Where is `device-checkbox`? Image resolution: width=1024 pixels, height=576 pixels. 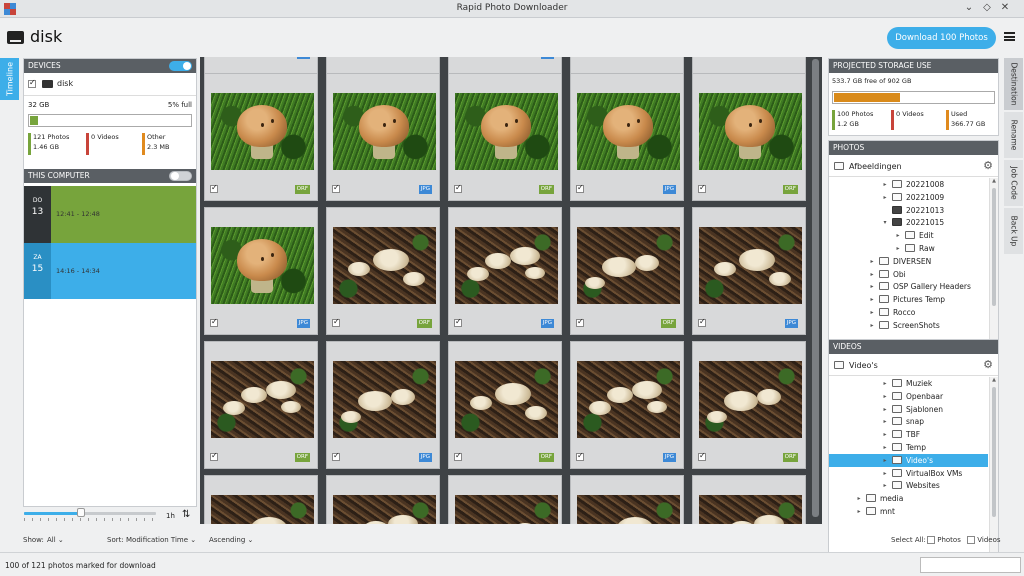 device-checkbox is located at coordinates (32, 83).